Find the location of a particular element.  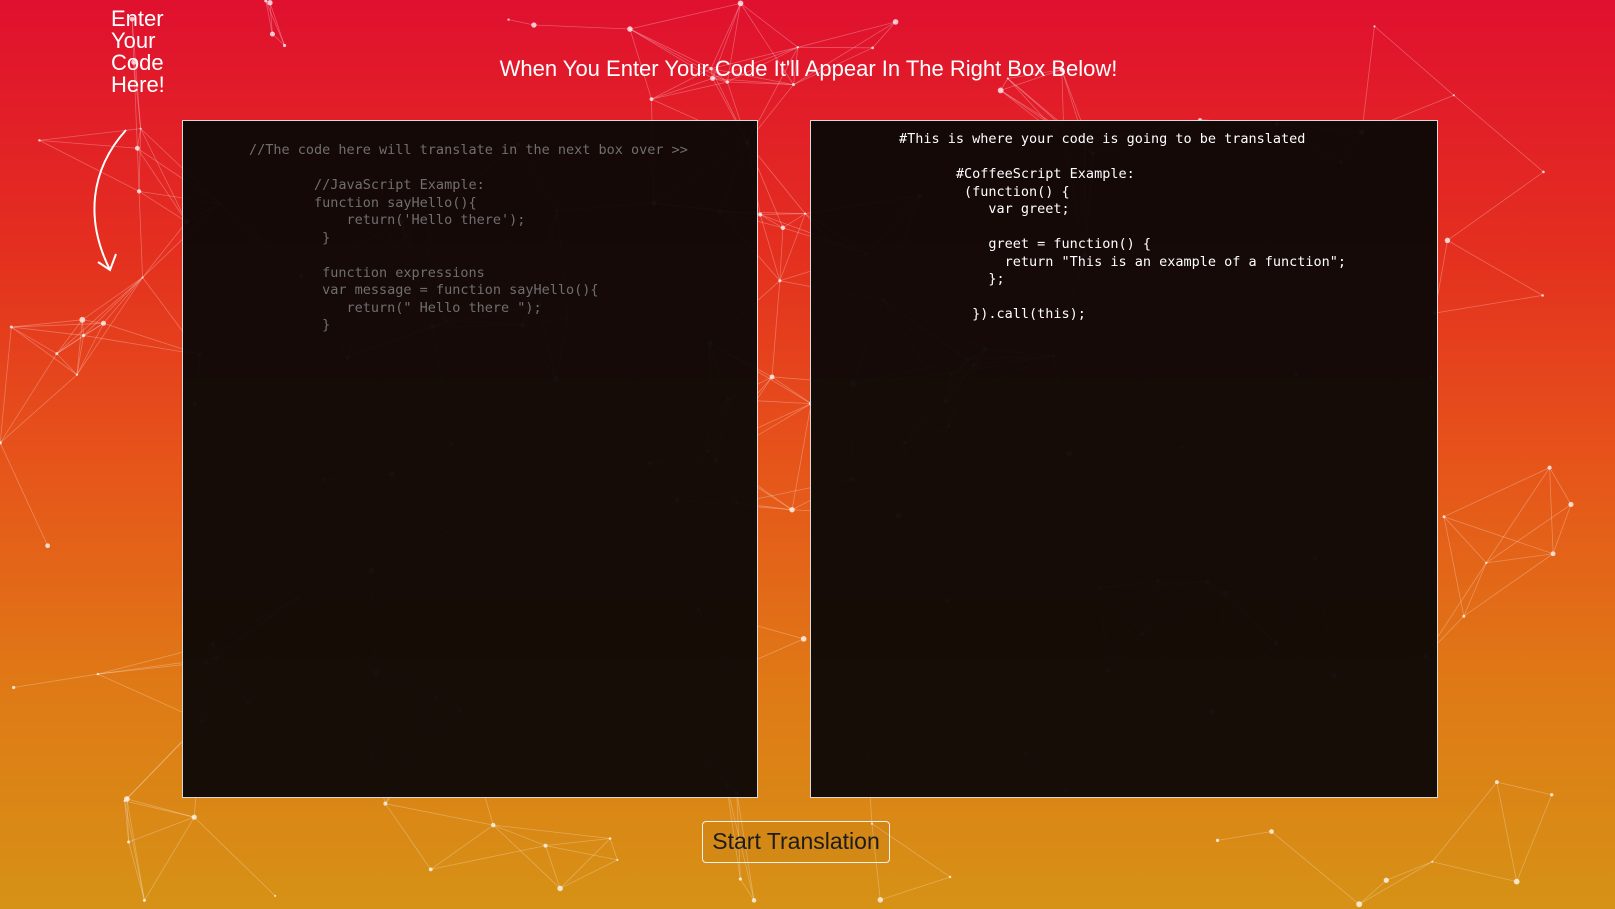

enter-code-hint: Enter Your Code Here! is located at coordinates (156, 52).